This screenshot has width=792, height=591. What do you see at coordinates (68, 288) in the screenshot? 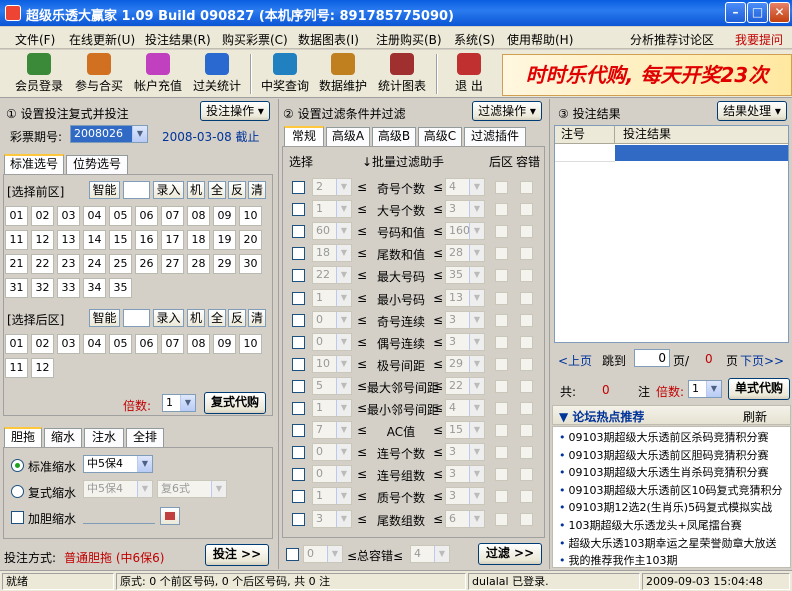
I see `front-number-ball: 33` at bounding box center [68, 288].